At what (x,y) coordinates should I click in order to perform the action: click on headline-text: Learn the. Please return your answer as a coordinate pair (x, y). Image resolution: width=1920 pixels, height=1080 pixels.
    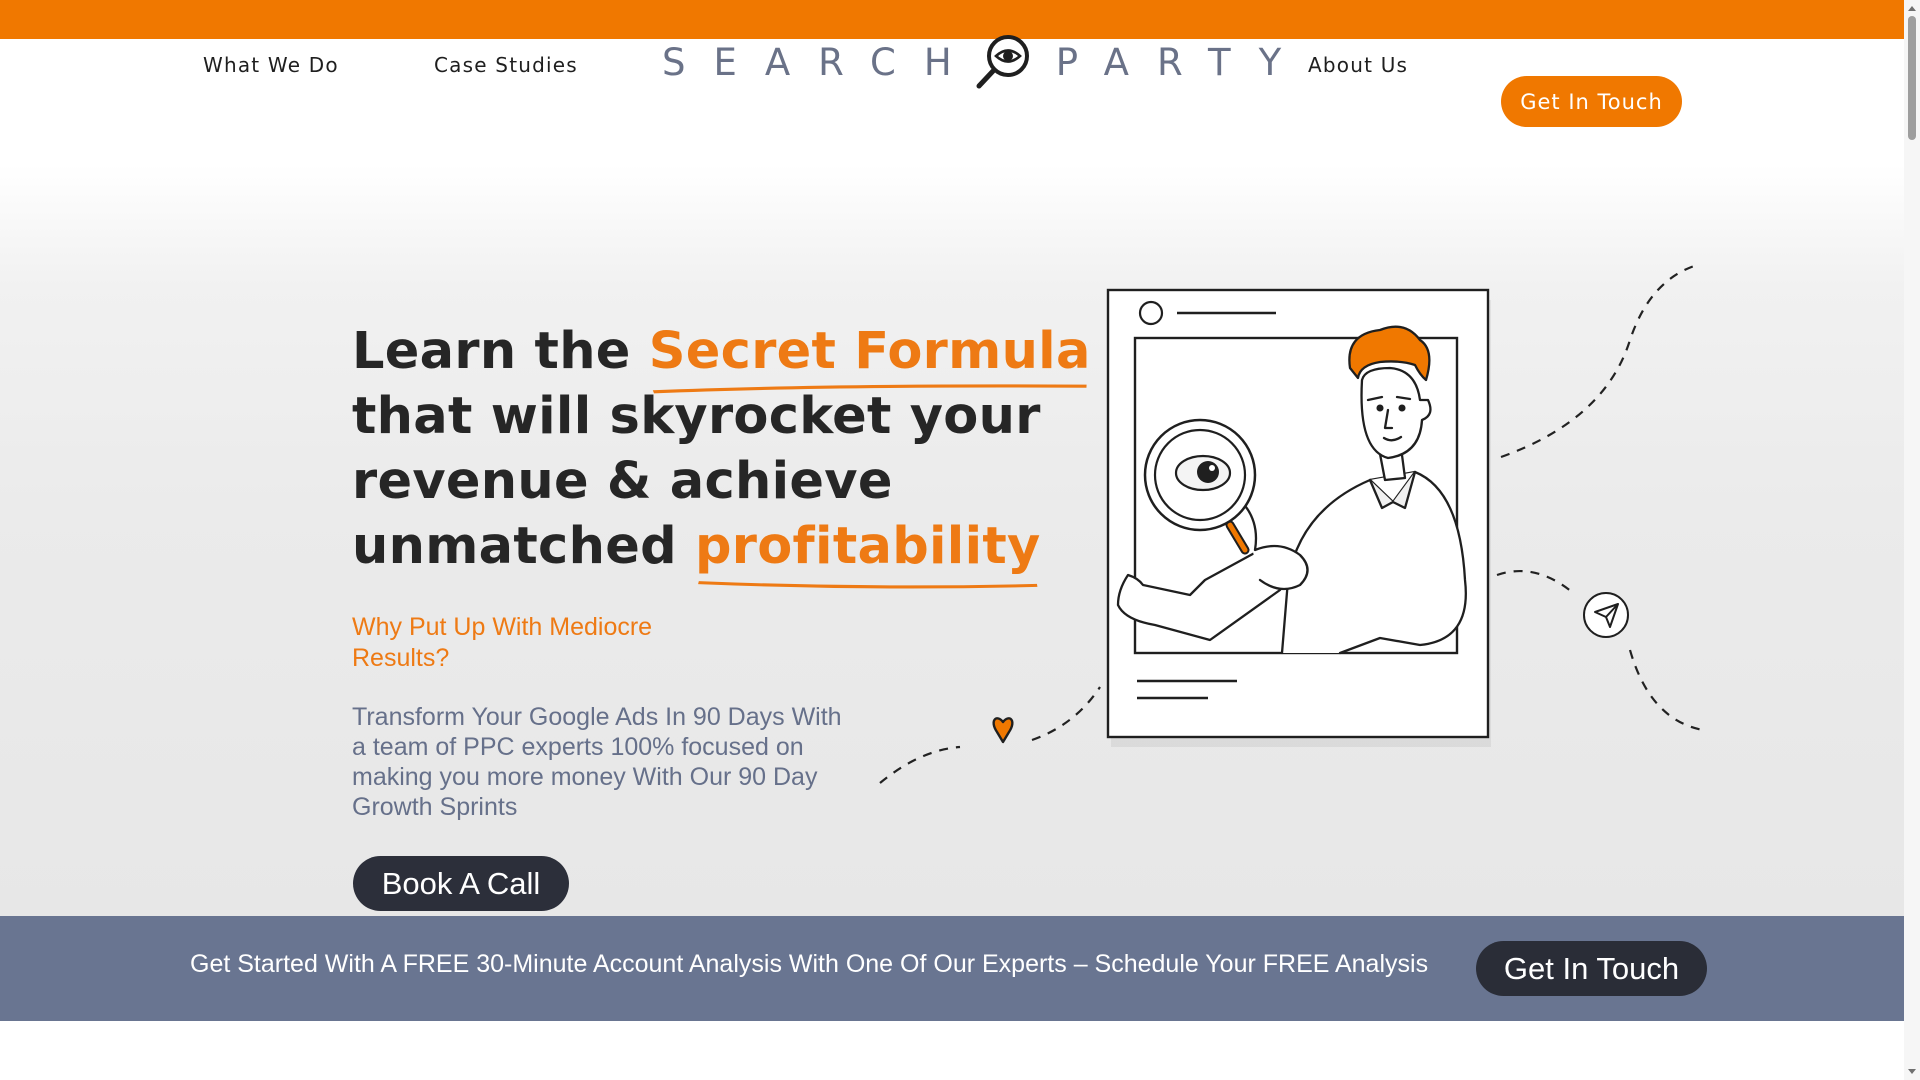
    Looking at the image, I should click on (500, 351).